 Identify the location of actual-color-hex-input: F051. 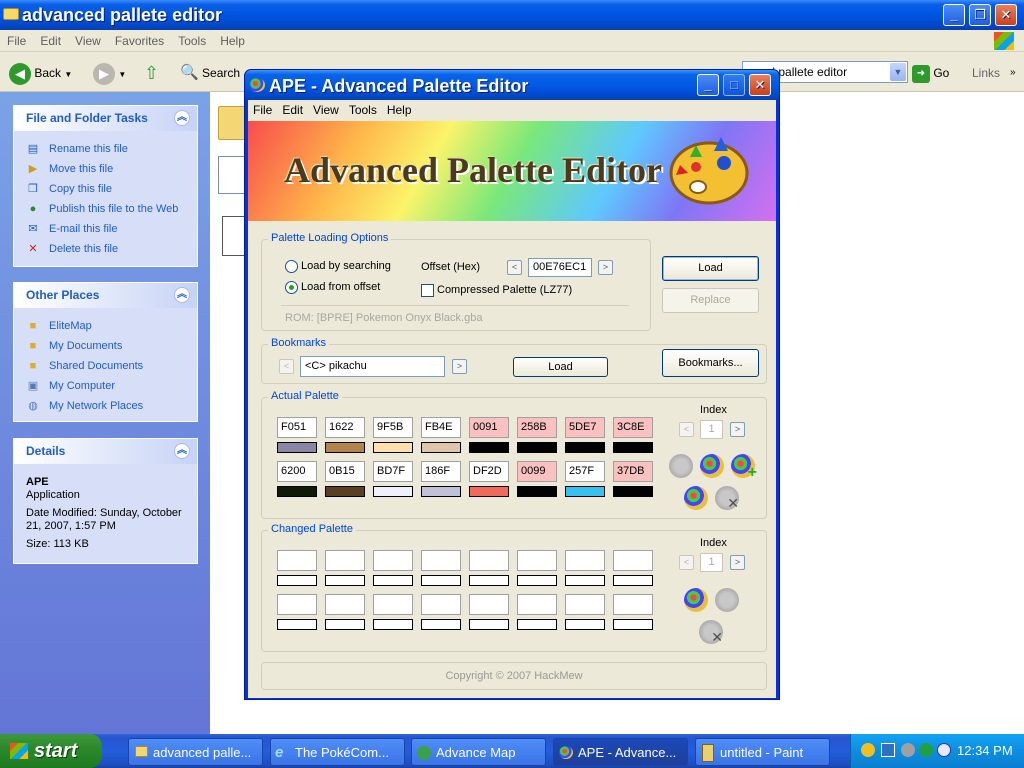
(297, 427).